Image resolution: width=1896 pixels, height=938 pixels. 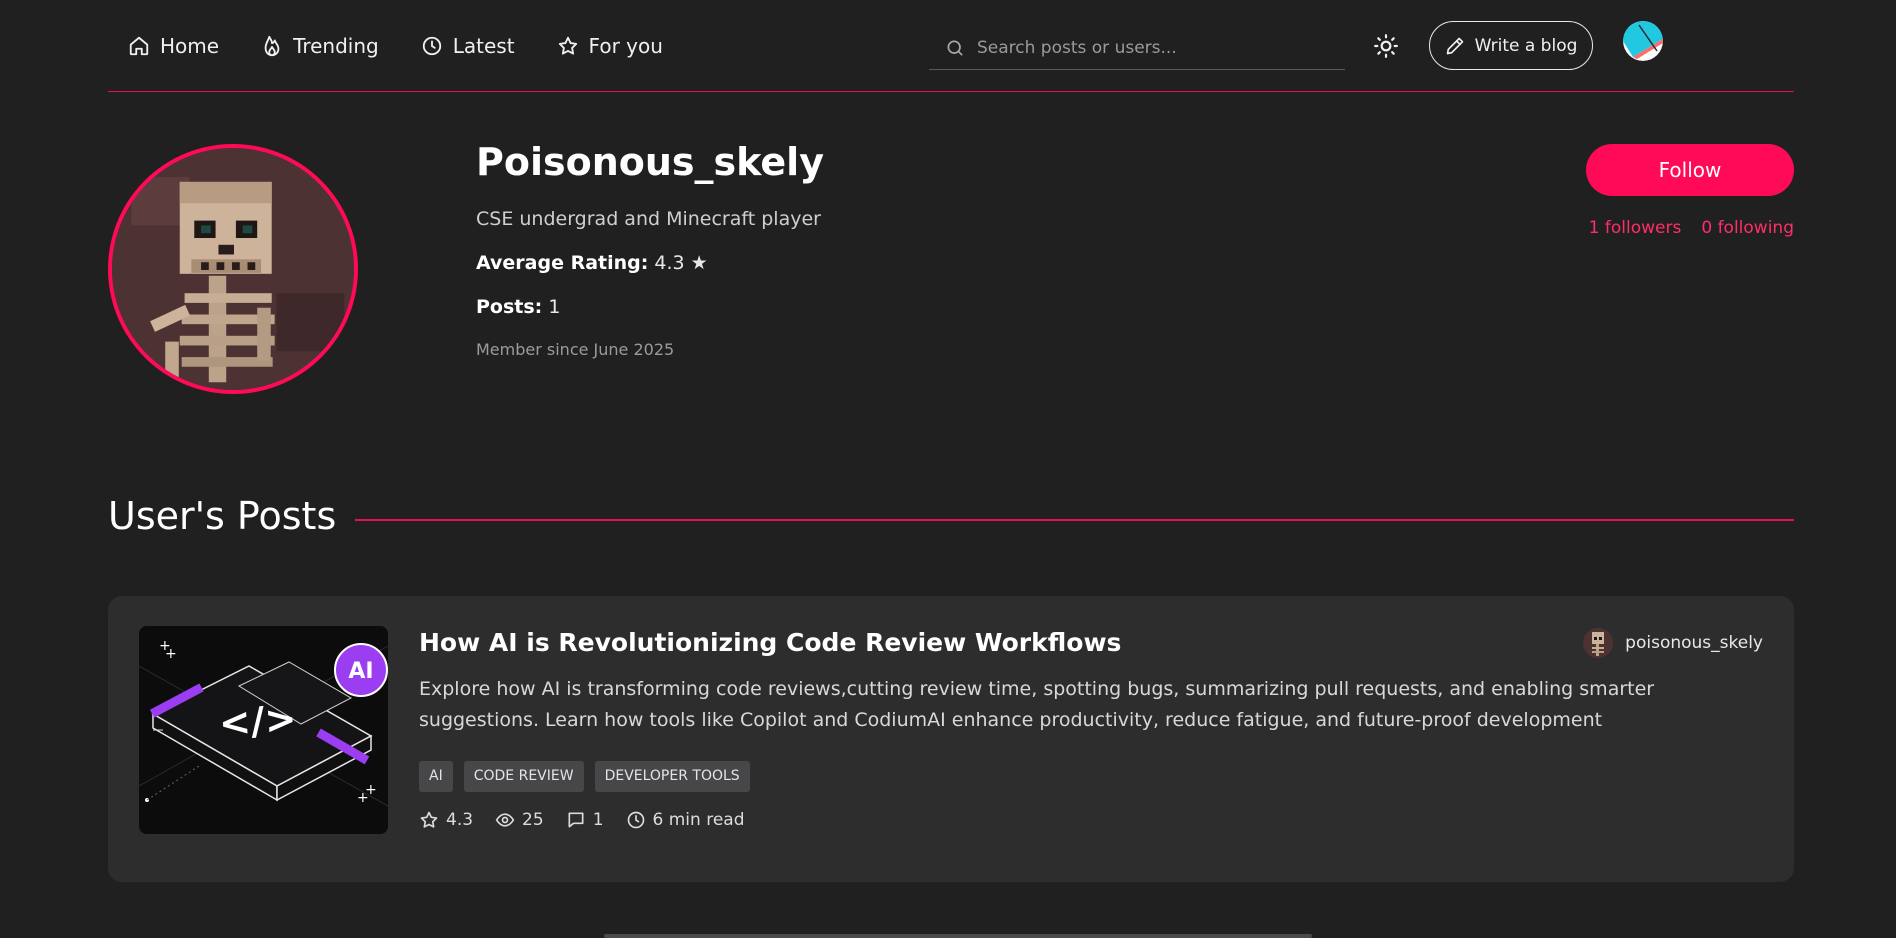 I want to click on nav-item-home: Home, so click(x=173, y=46).